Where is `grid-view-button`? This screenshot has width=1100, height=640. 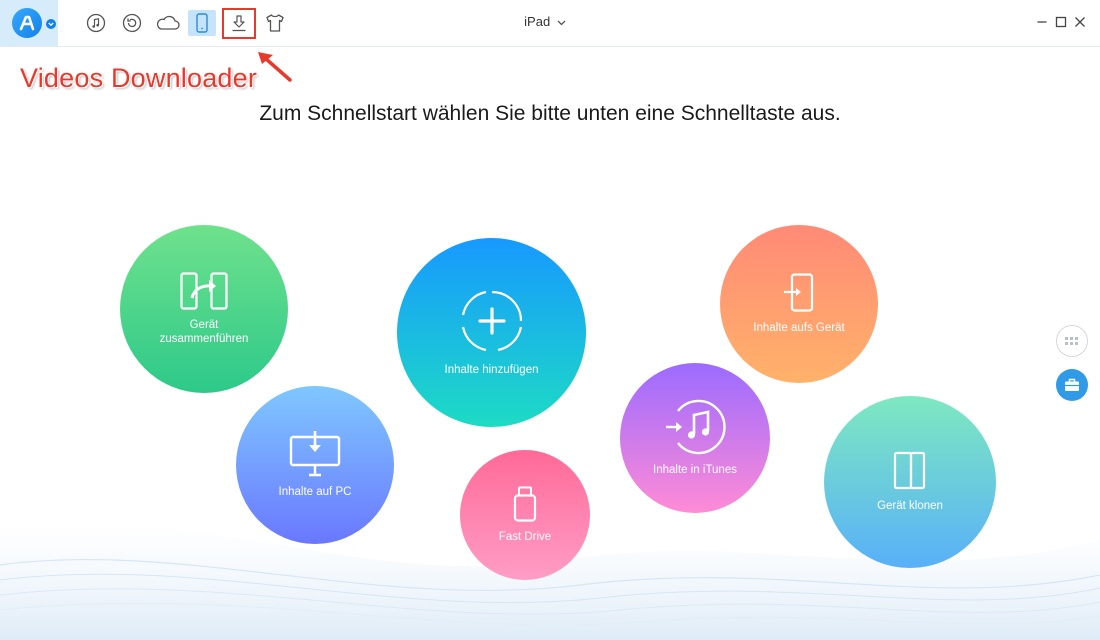
grid-view-button is located at coordinates (1072, 341).